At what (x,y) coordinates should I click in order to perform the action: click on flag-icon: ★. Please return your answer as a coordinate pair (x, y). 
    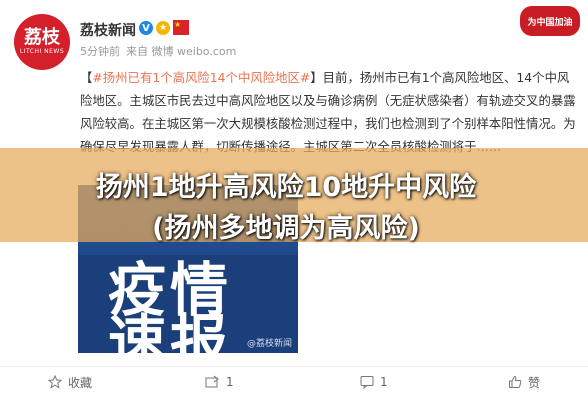
    Looking at the image, I should click on (181, 27).